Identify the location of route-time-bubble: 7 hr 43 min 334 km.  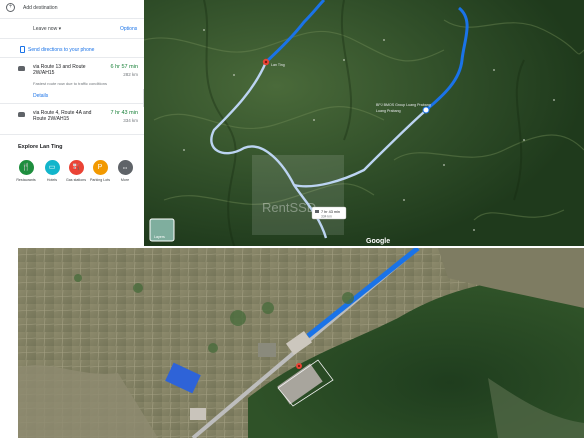
(329, 213).